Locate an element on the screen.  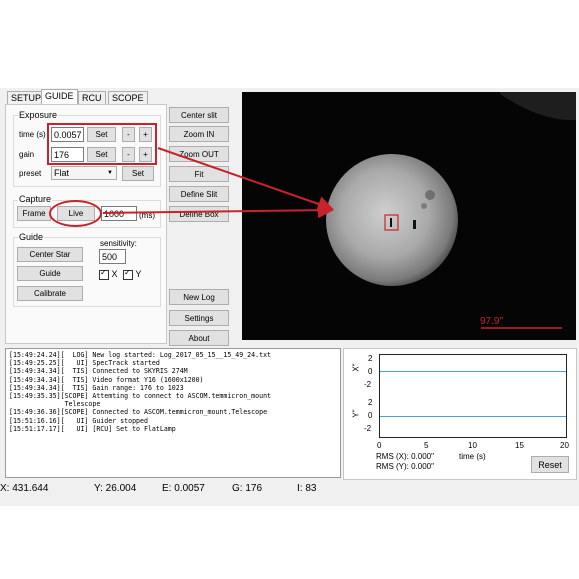
time-axis-title: time (s) is located at coordinates (472, 456).